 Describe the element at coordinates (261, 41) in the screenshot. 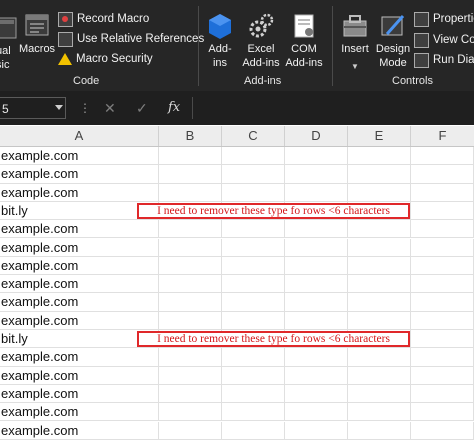

I see `excel-add-ins-button: Excel Add-ins` at that location.